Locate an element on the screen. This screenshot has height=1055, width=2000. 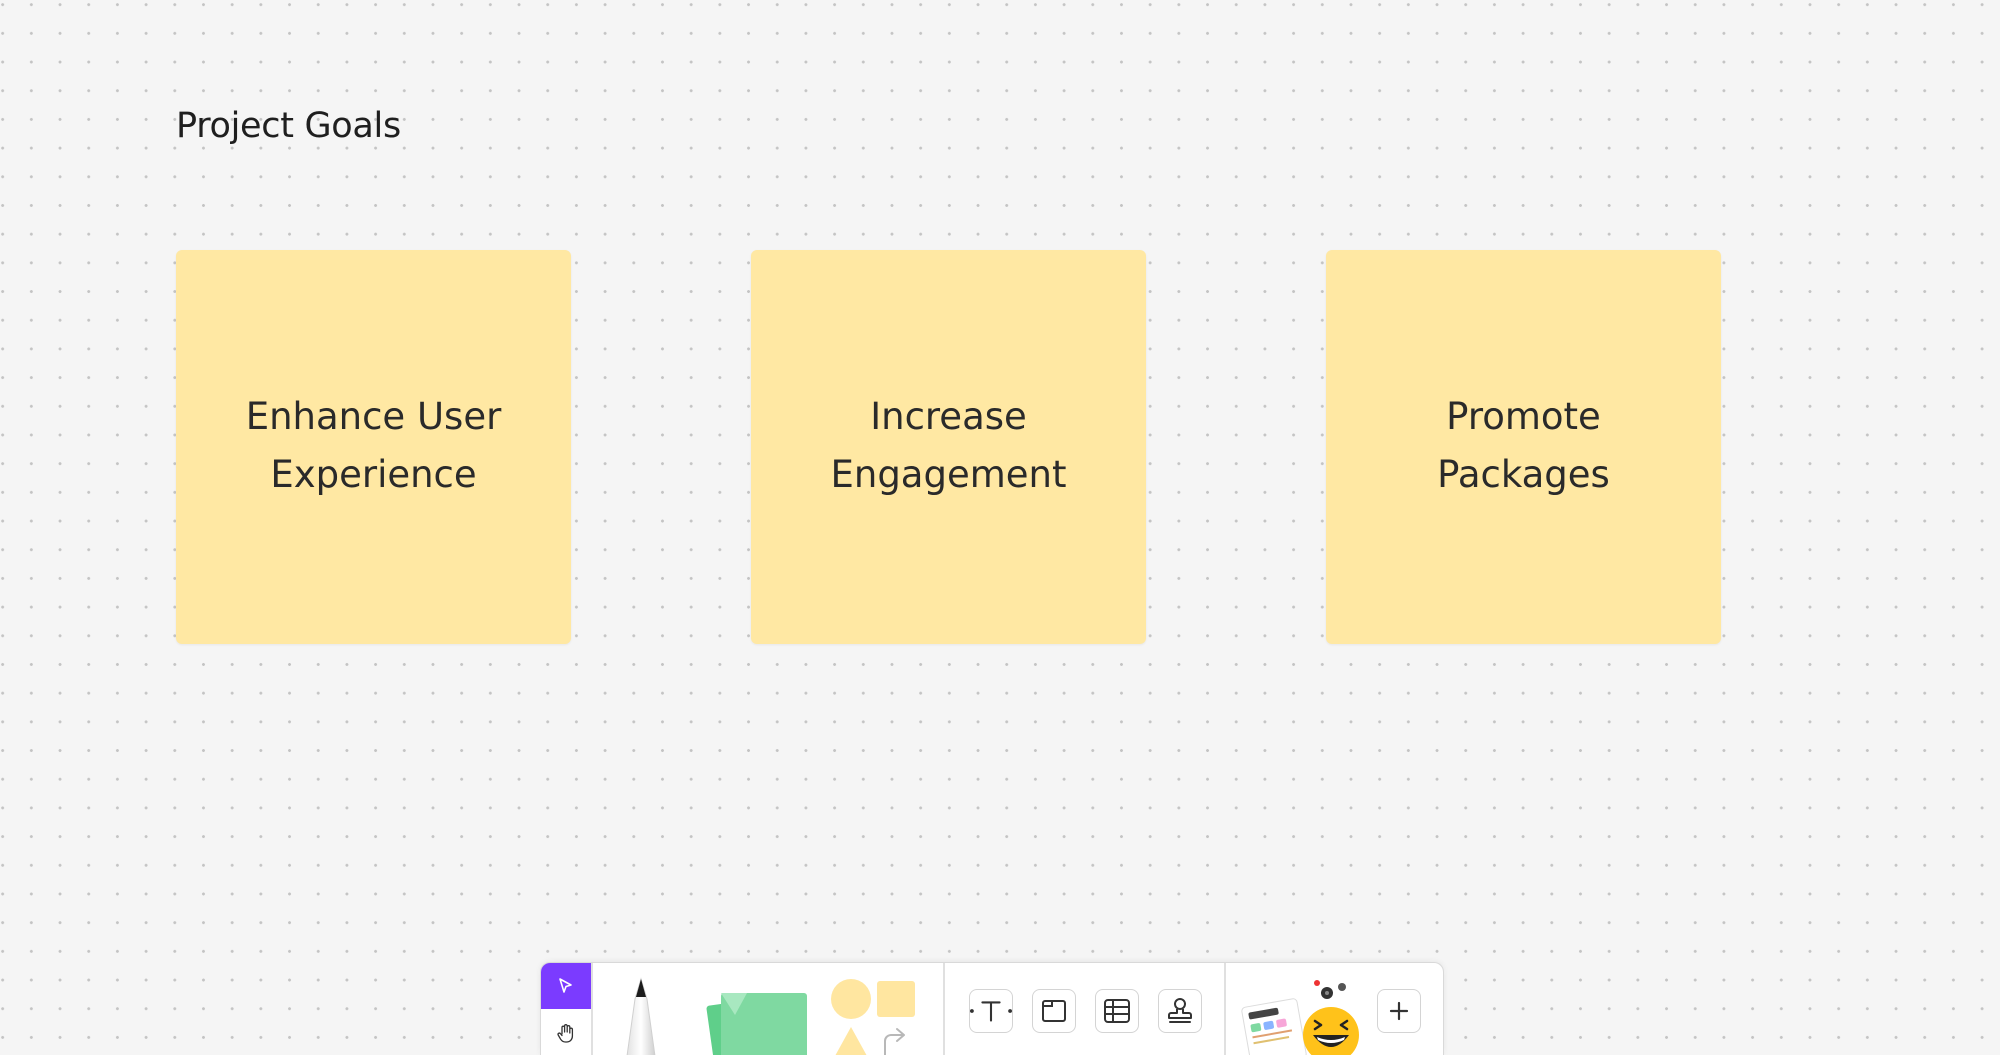
table-icon is located at coordinates (1117, 1011).